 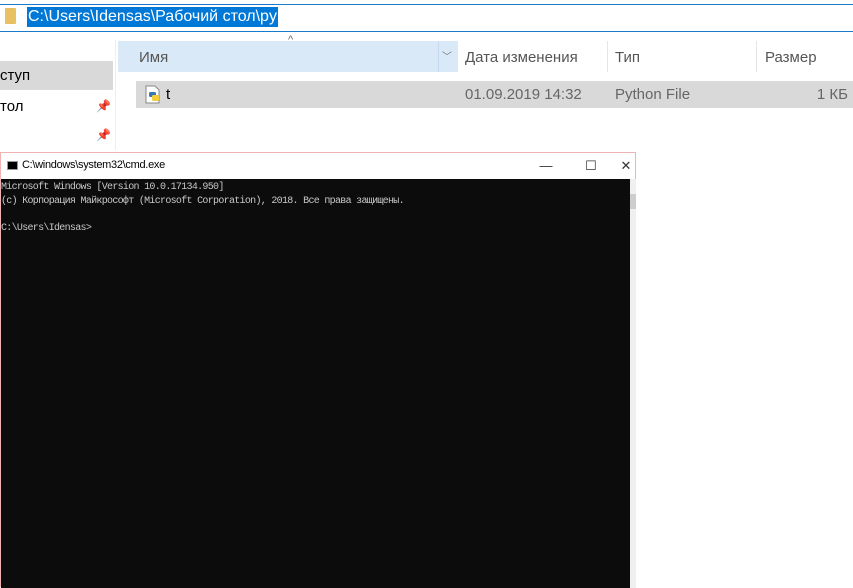 What do you see at coordinates (521, 56) in the screenshot?
I see `column-header-modified: Дата изменения` at bounding box center [521, 56].